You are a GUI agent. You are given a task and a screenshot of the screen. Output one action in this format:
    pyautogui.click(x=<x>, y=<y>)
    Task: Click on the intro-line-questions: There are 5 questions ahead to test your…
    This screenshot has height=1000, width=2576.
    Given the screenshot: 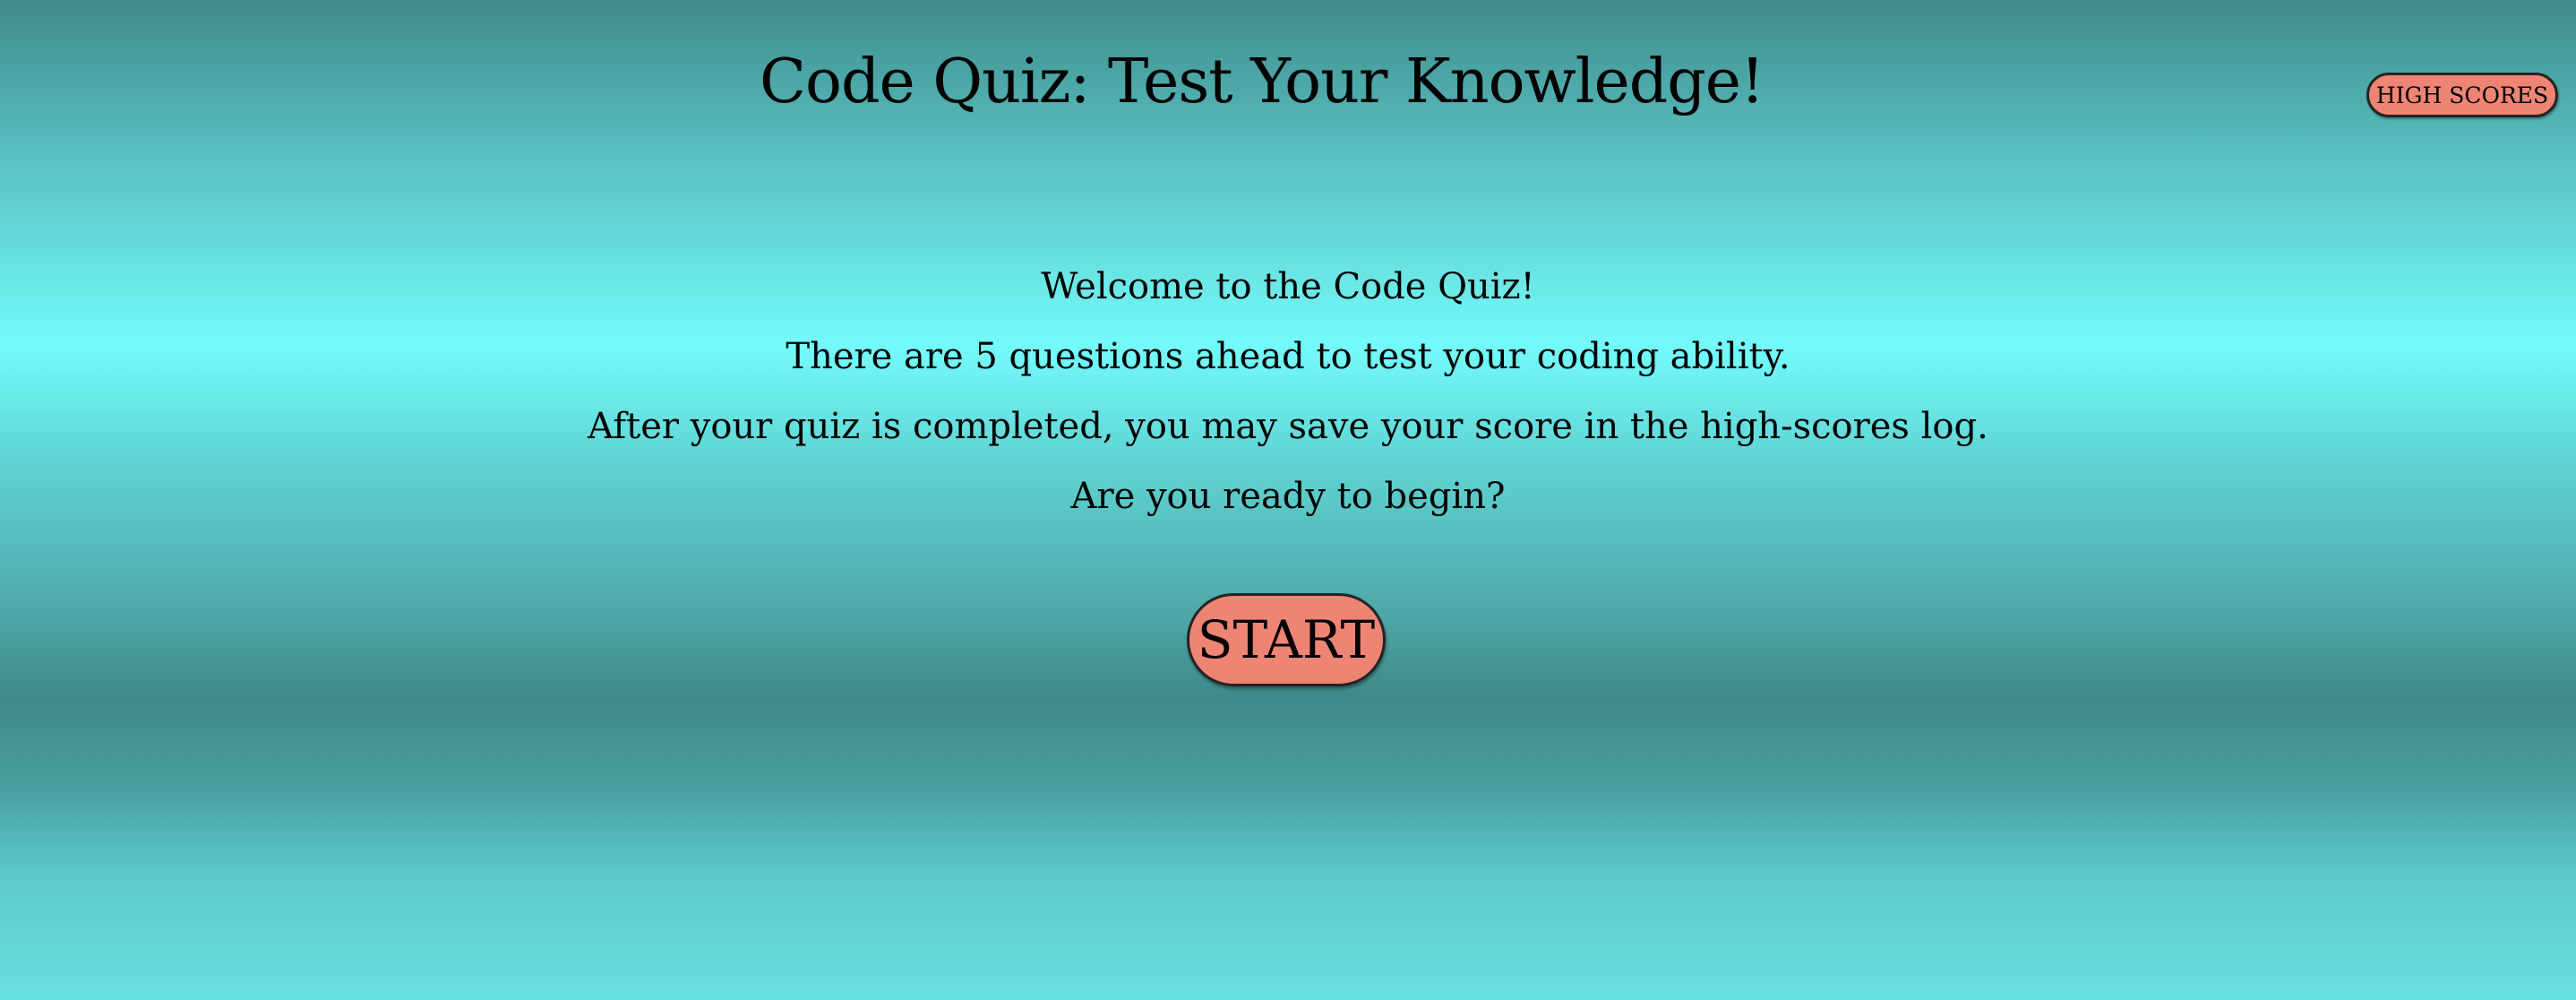 What is the action you would take?
    pyautogui.click(x=1288, y=357)
    